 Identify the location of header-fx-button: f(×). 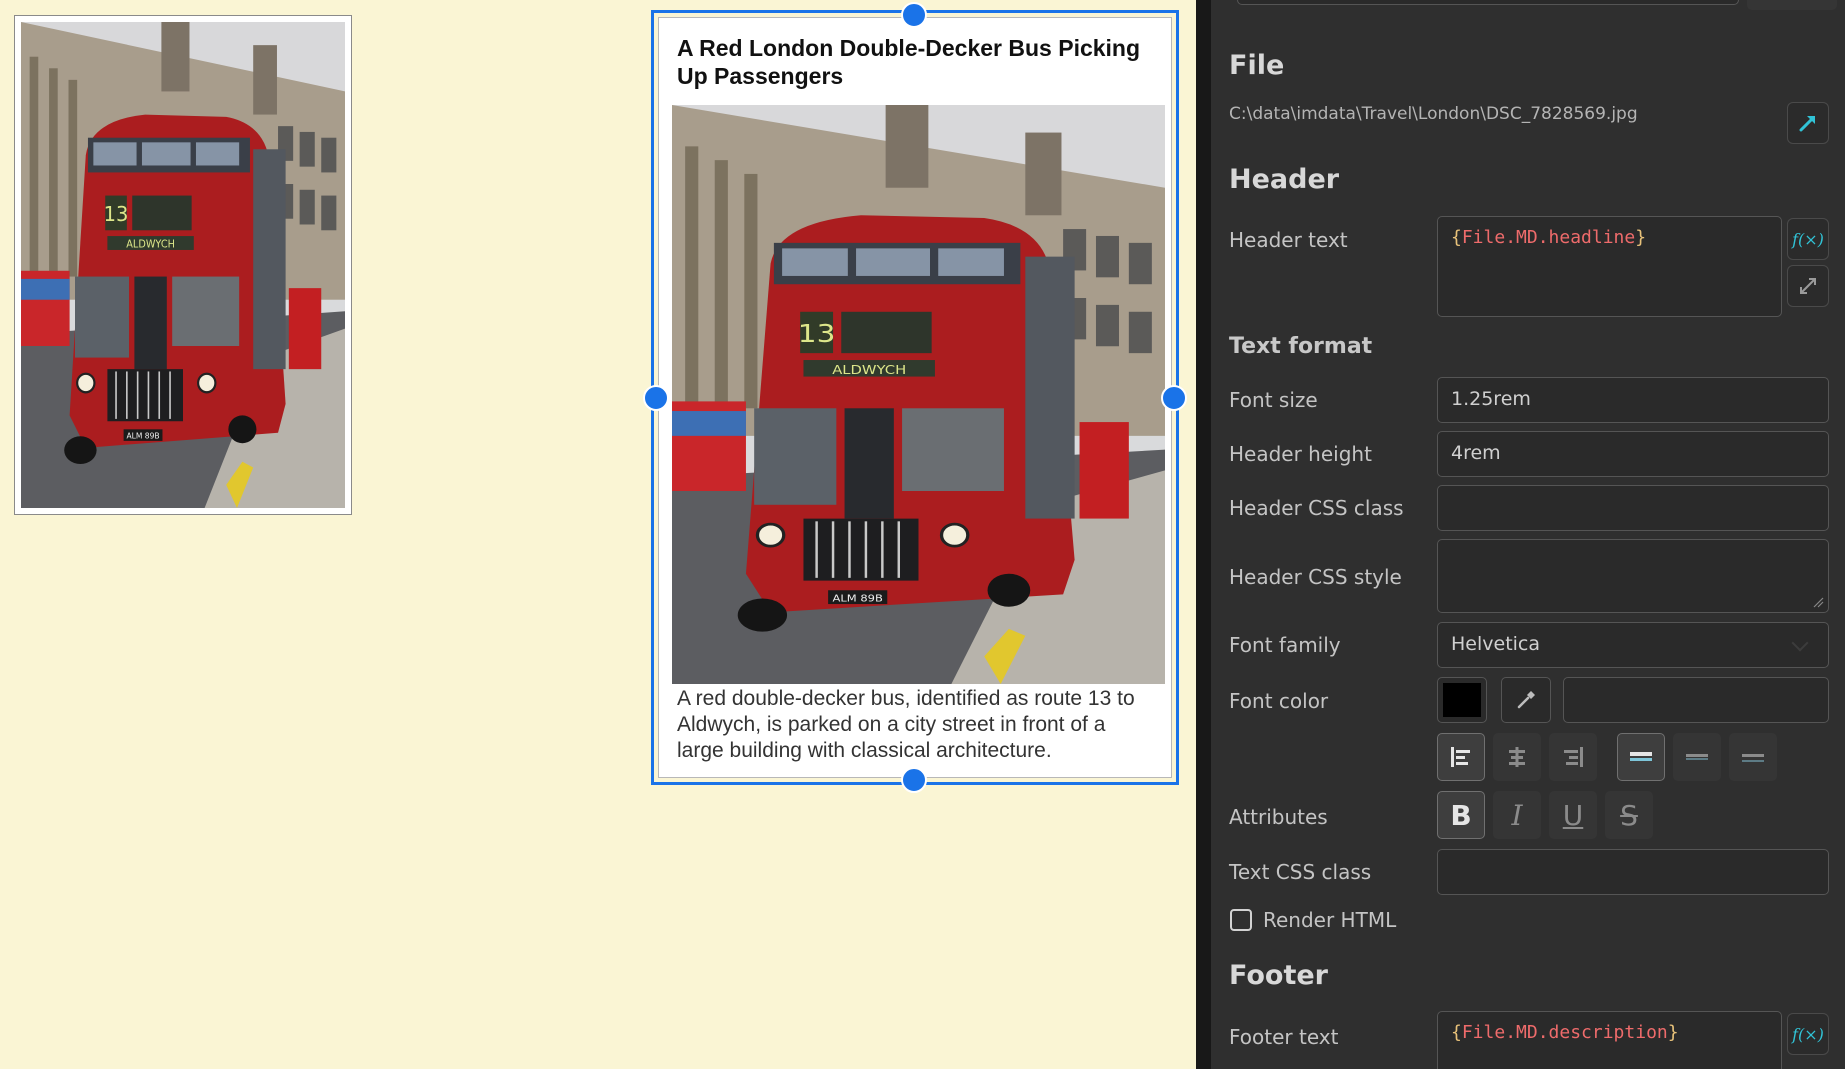
(1808, 239).